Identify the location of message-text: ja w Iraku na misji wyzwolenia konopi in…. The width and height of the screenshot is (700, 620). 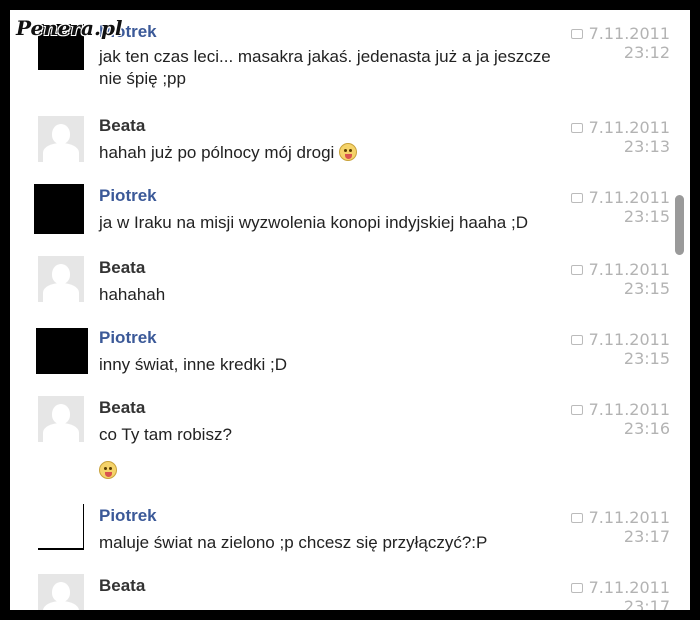
(313, 222).